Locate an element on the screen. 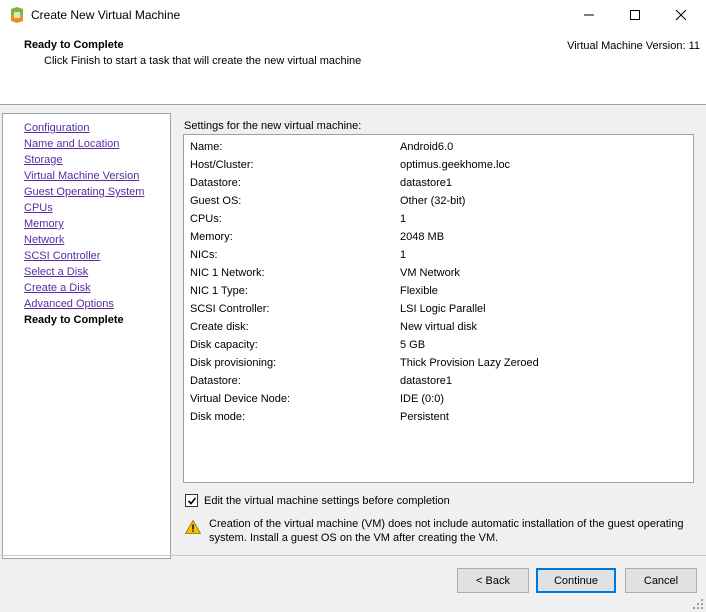 The height and width of the screenshot is (612, 706). setting-value: New virtual disk is located at coordinates (439, 327).